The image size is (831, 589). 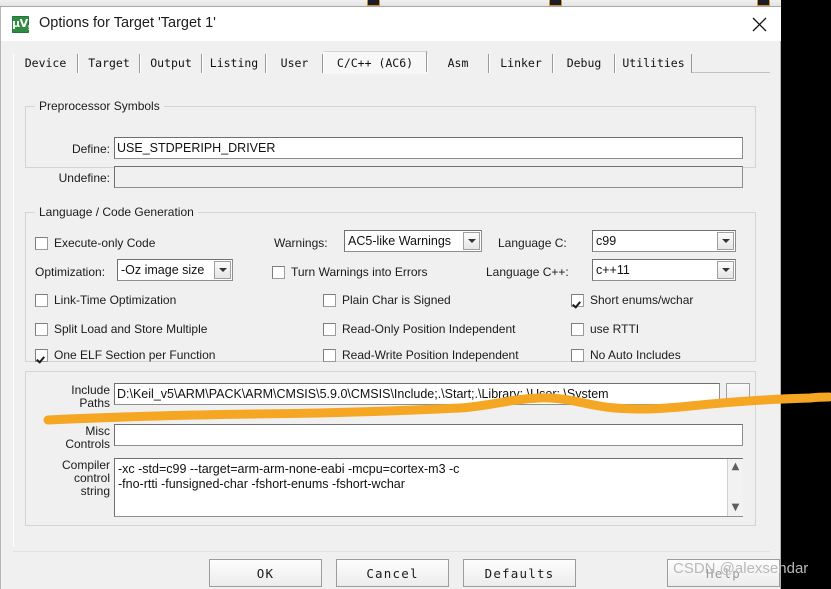 I want to click on checkbox-label: Plain Char is Signed, so click(x=396, y=300).